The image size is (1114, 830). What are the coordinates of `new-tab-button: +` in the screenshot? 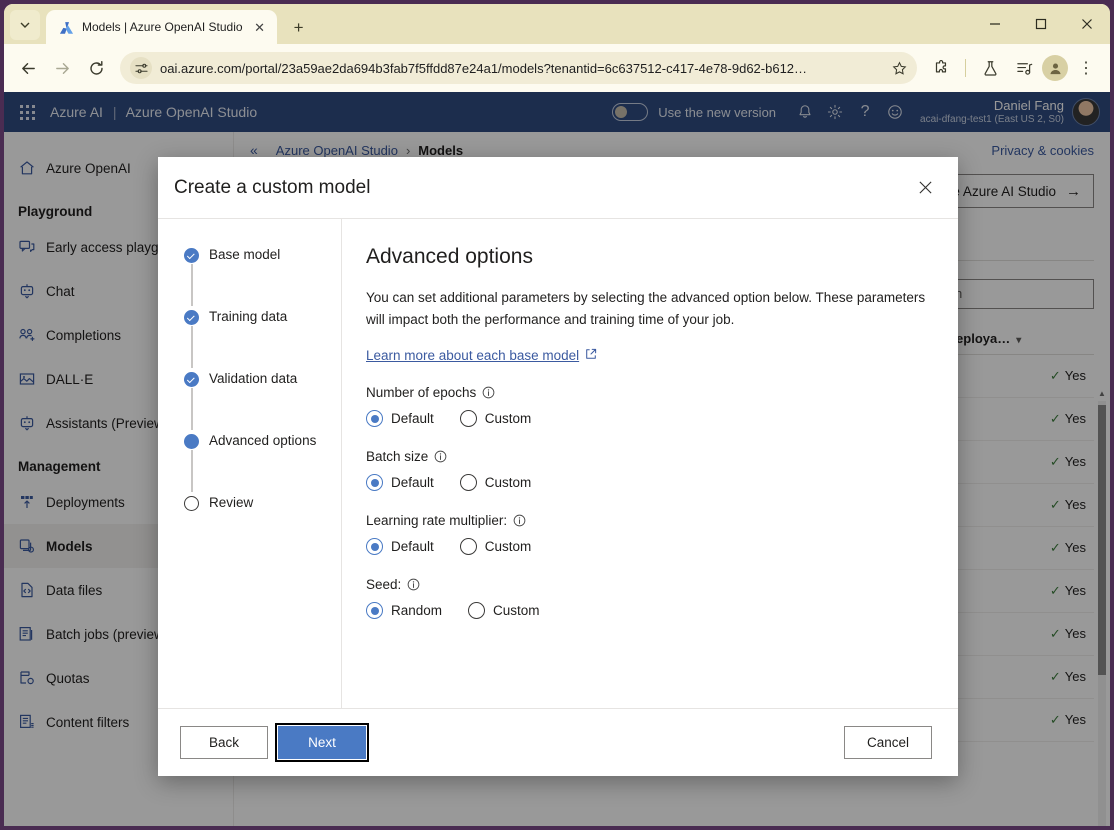 It's located at (299, 27).